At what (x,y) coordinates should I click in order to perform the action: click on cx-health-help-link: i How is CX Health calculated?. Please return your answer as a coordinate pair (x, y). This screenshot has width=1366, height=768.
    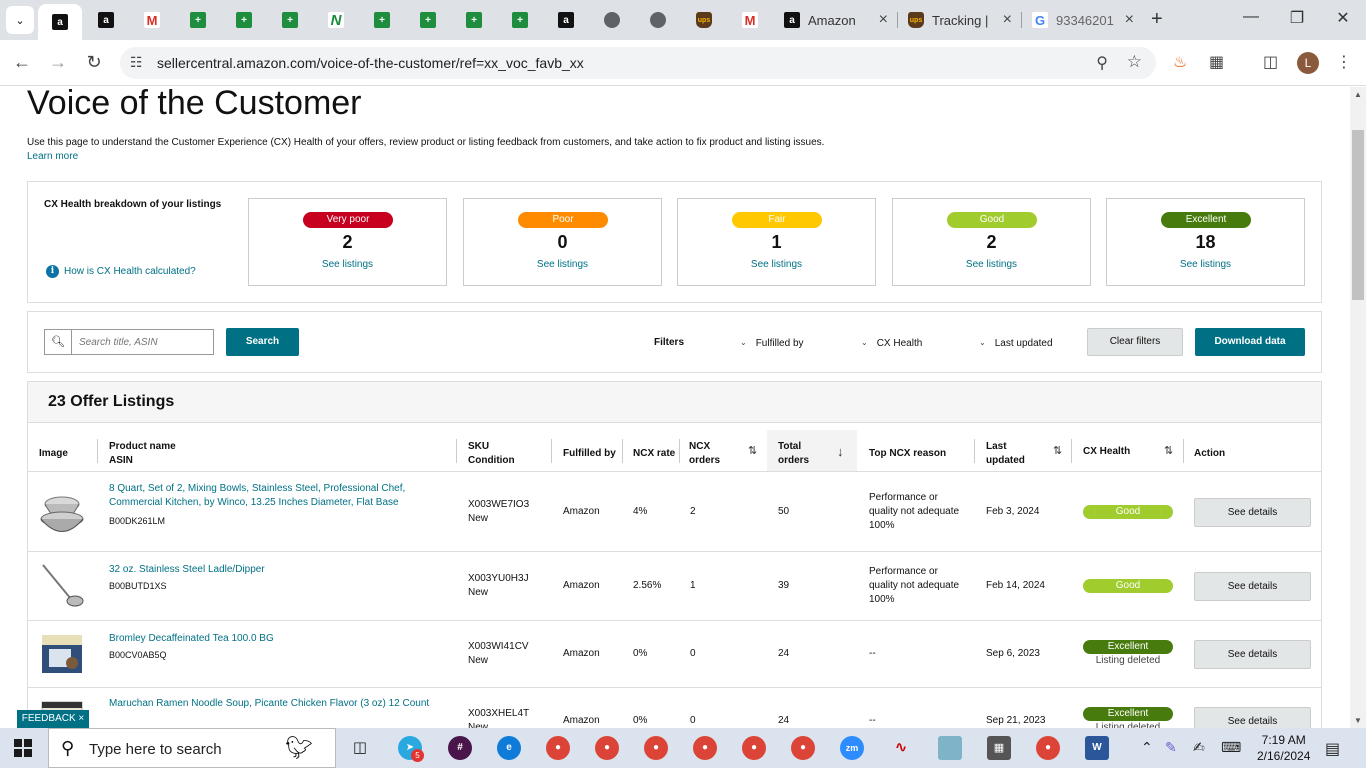
    Looking at the image, I should click on (121, 271).